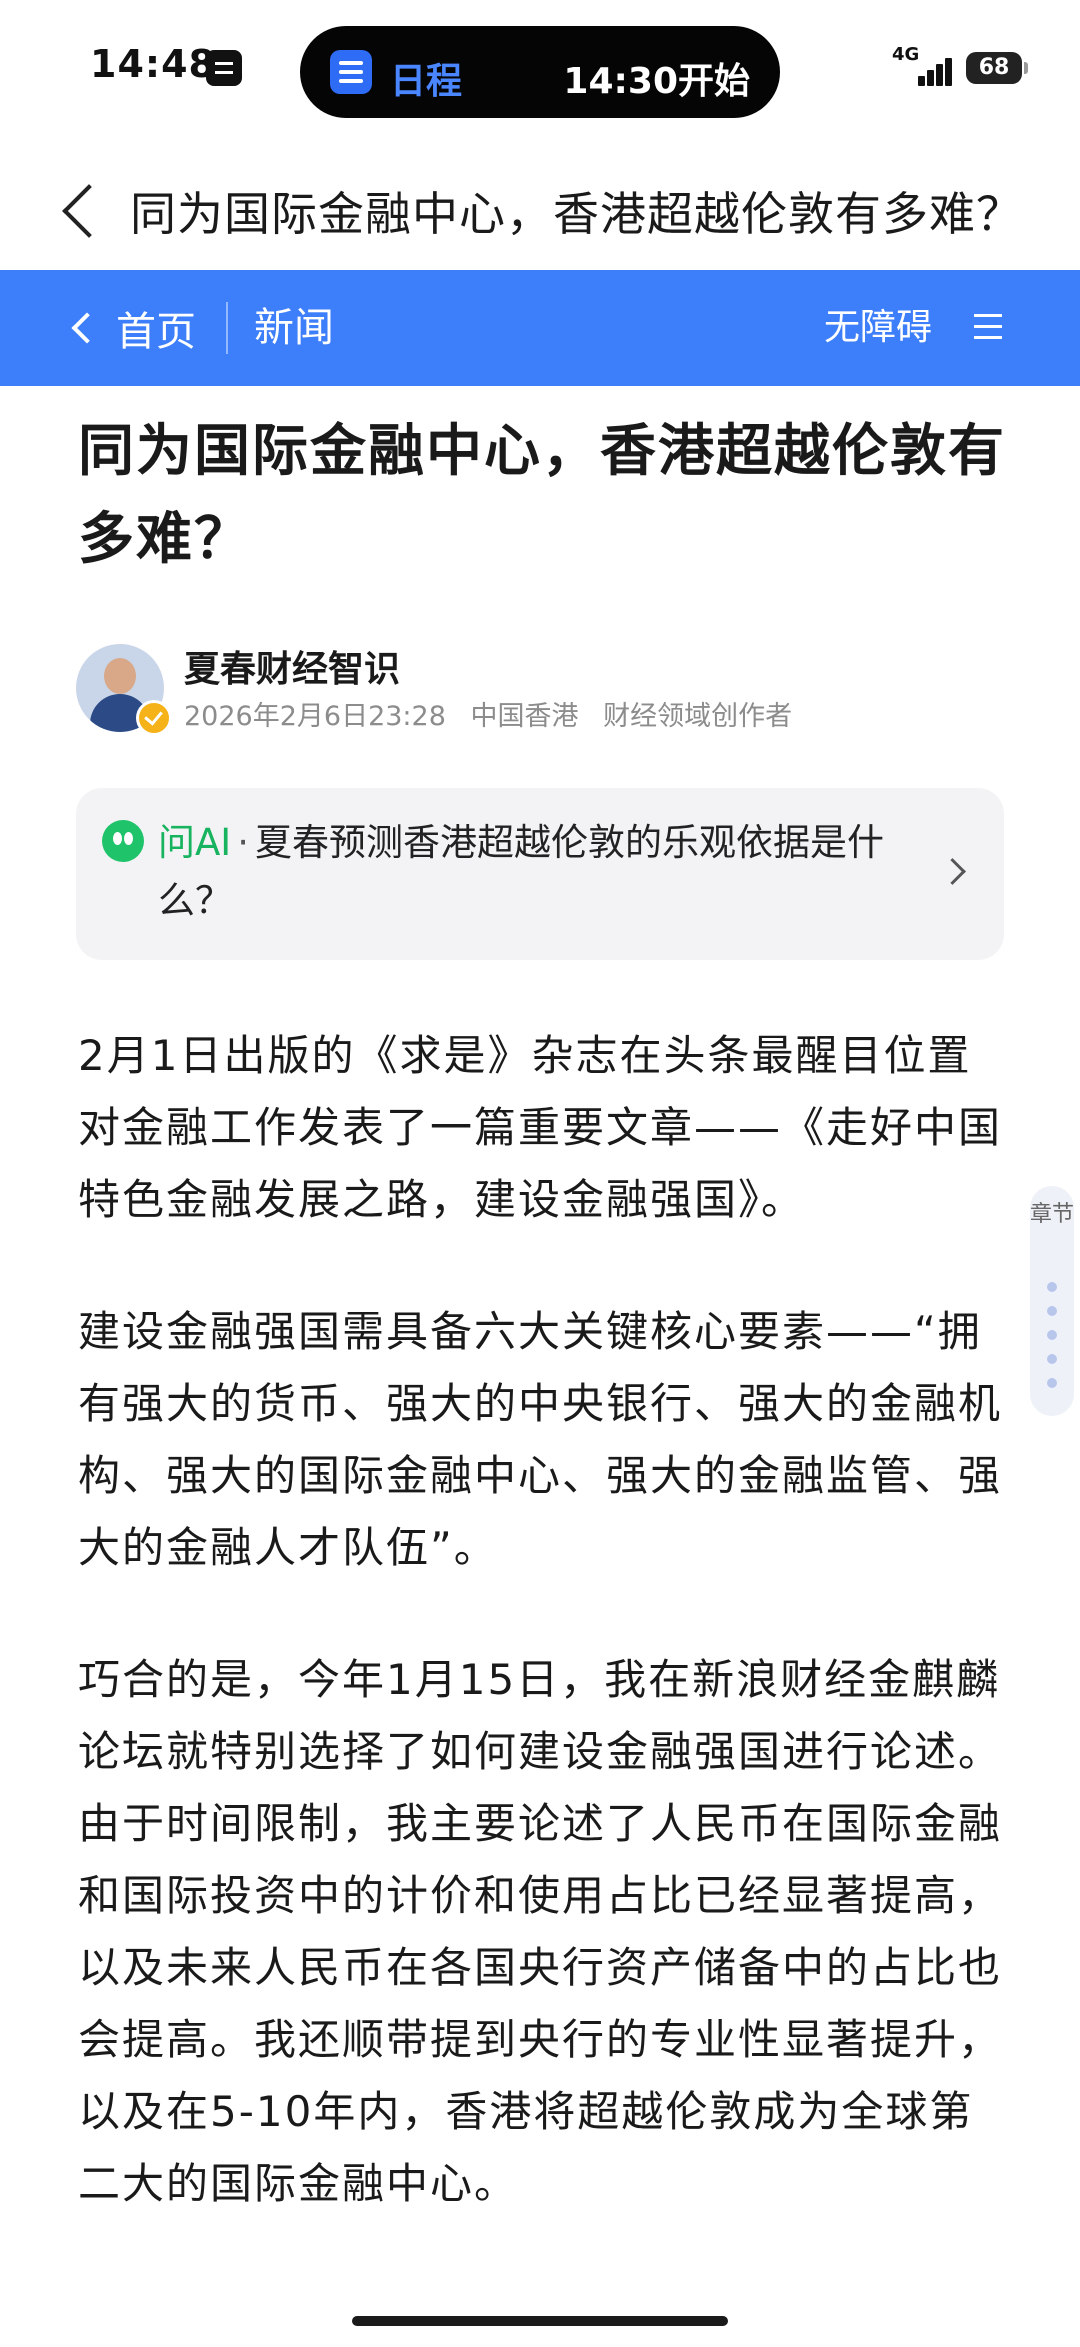  Describe the element at coordinates (576, 214) in the screenshot. I see `page-title: 同为国际金融中心，香港超越伦敦有多难？` at that location.